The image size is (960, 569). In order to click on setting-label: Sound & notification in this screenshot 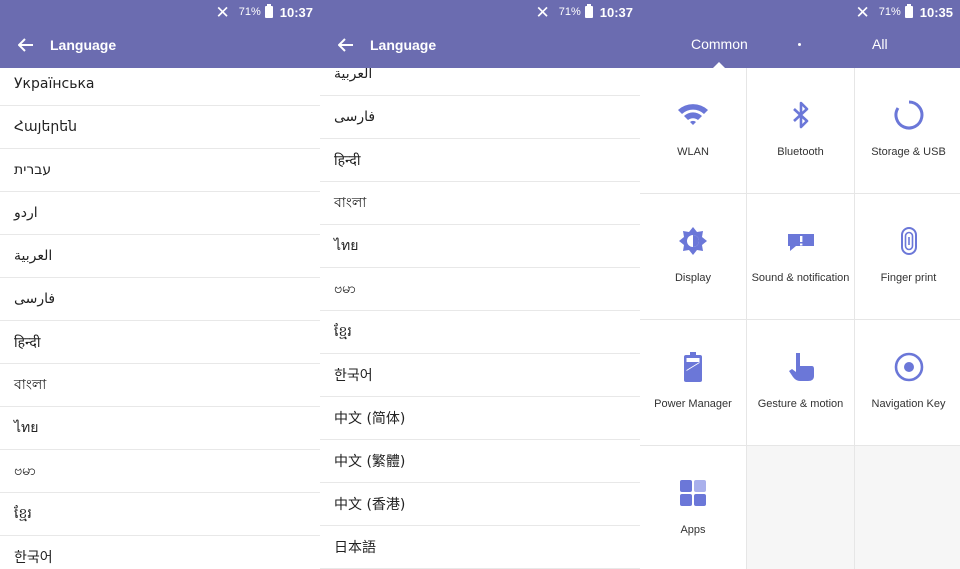, I will do `click(800, 278)`.